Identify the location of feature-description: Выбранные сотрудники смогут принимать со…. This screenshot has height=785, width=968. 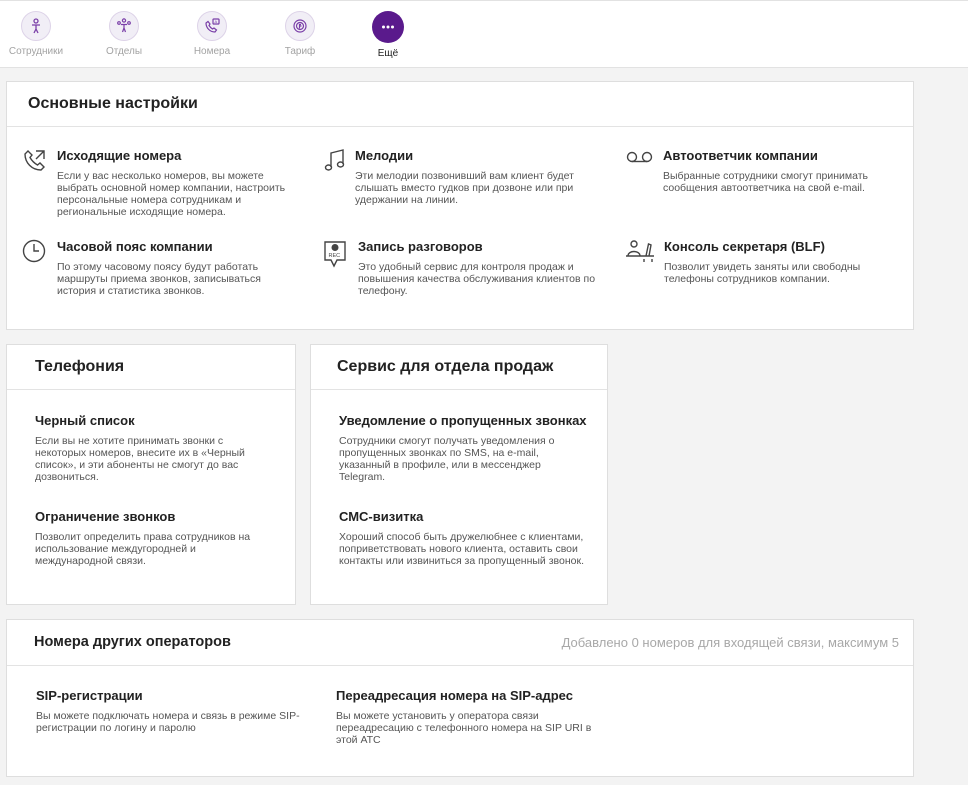
(765, 182).